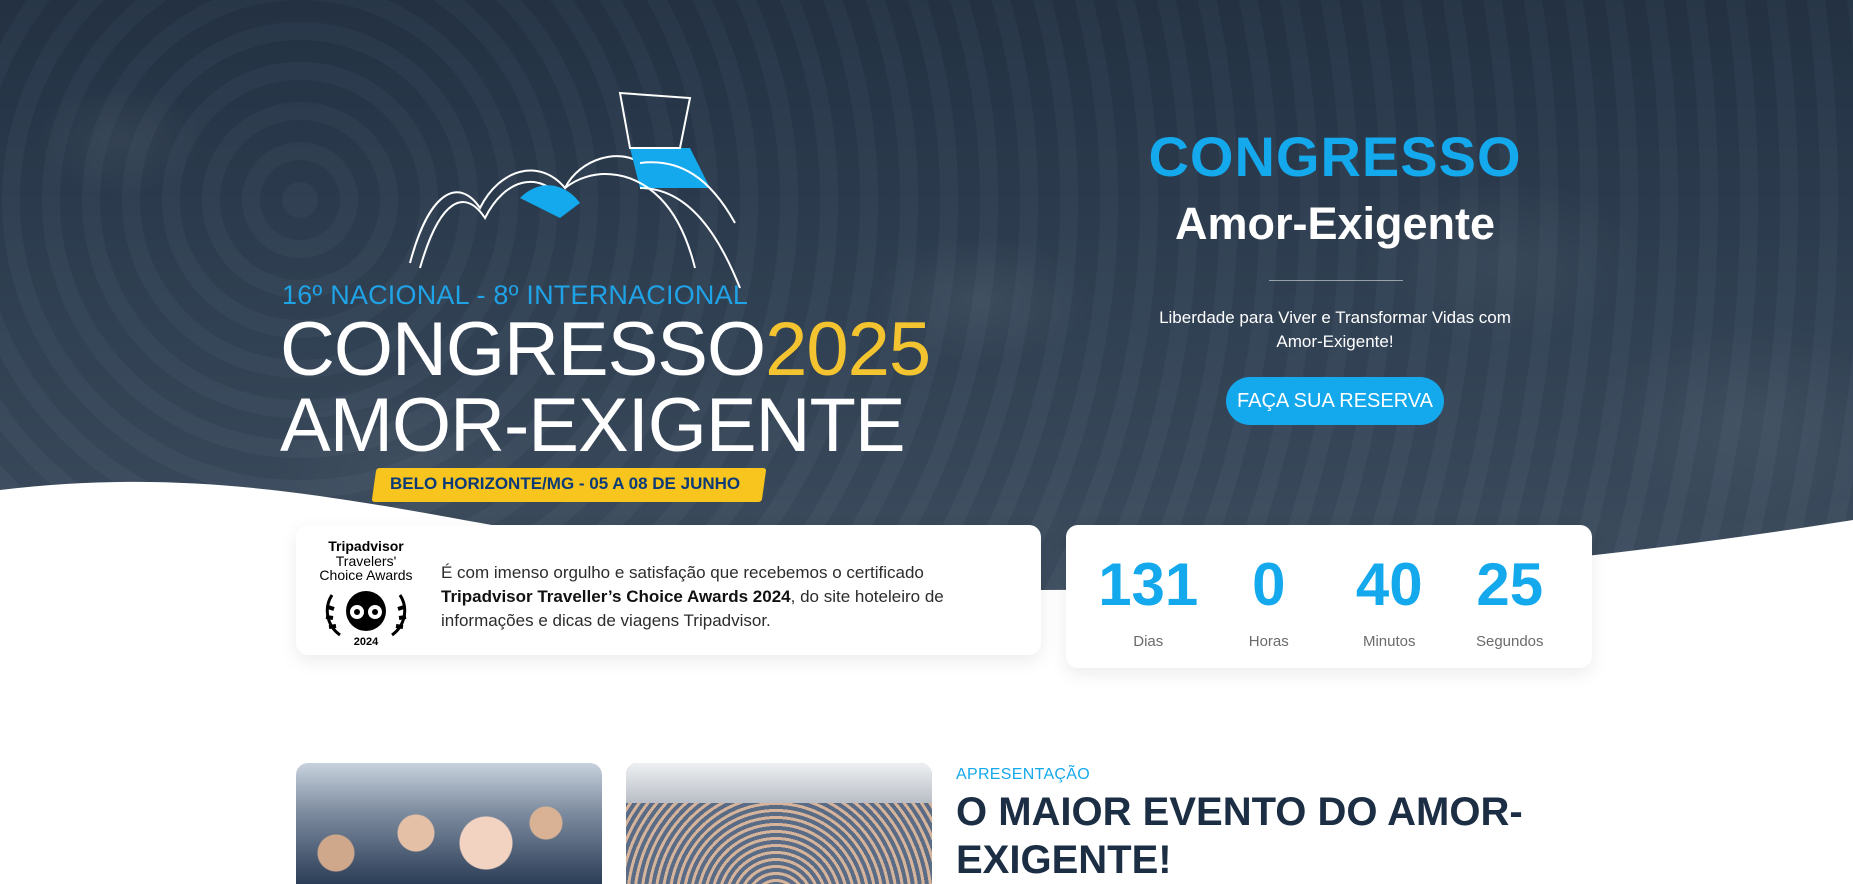 This screenshot has height=884, width=1853. Describe the element at coordinates (1268, 641) in the screenshot. I see `countdown-hours-label: Horas` at that location.